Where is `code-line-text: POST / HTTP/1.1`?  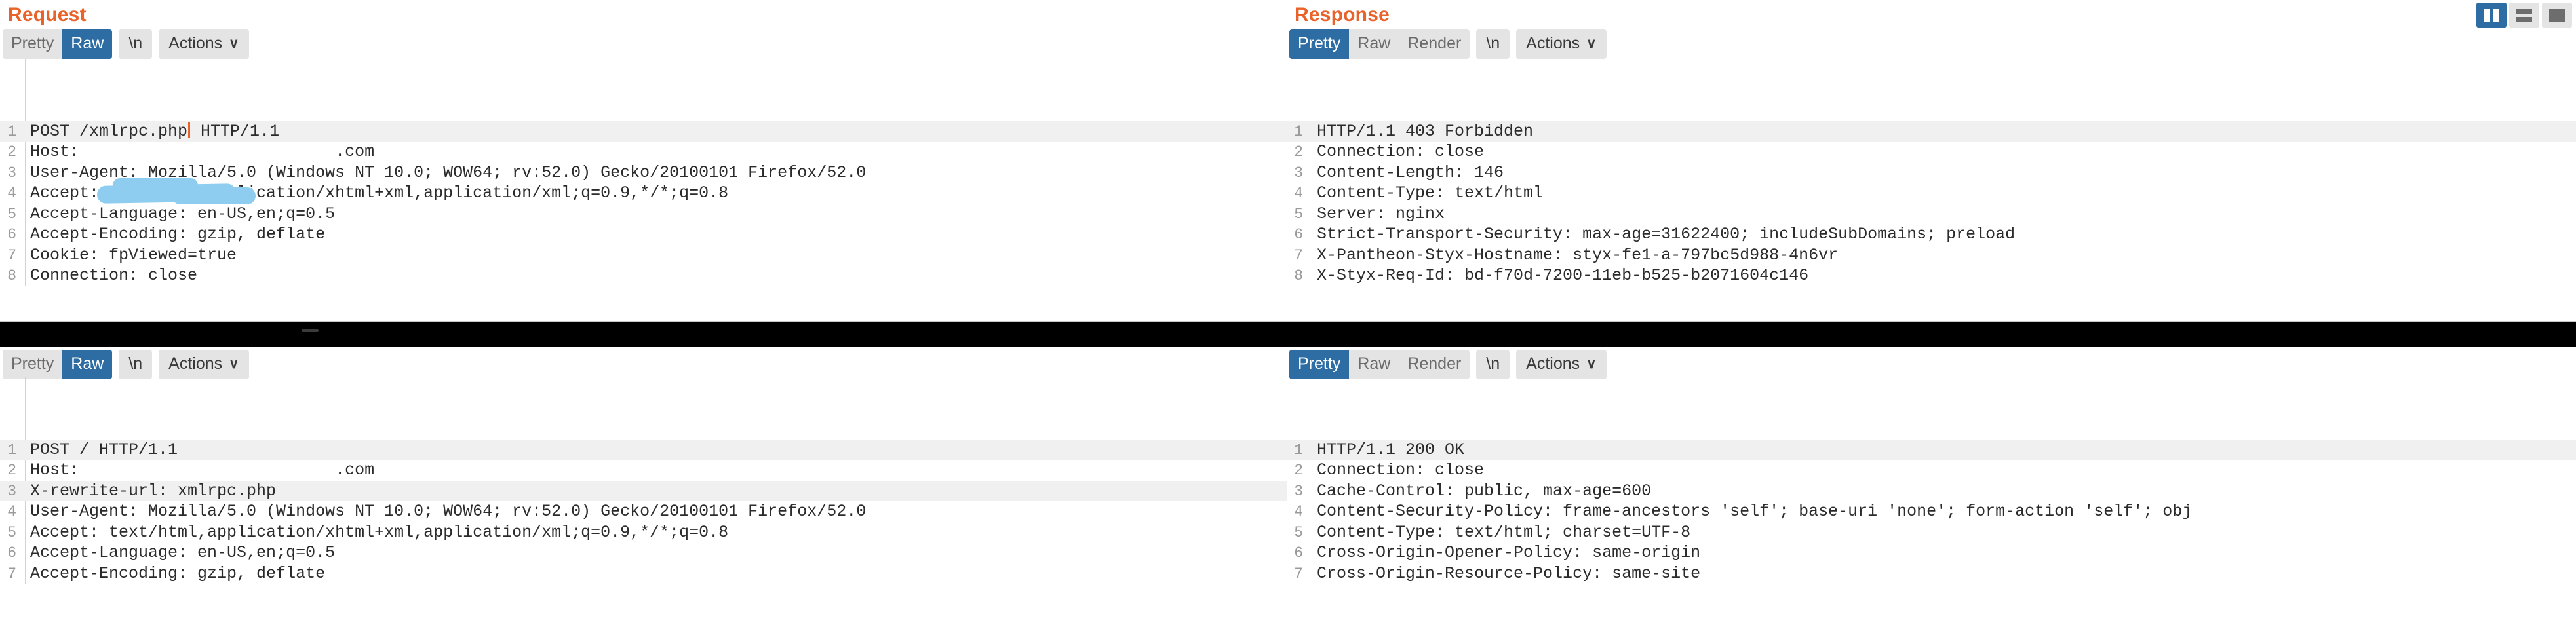
code-line-text: POST / HTTP/1.1 is located at coordinates (104, 450).